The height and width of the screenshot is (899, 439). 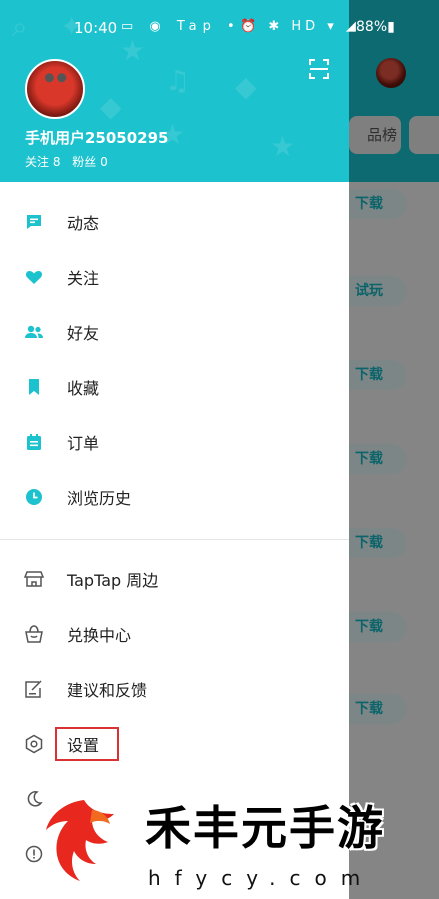 I want to click on menu-item-history: 浏览历史, so click(x=174, y=497).